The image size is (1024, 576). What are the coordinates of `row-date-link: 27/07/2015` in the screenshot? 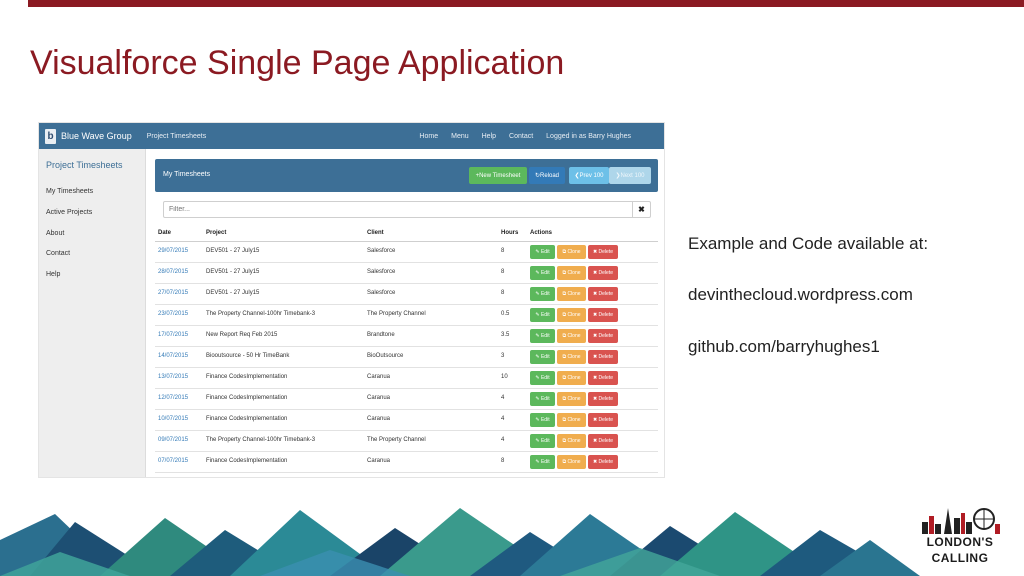 It's located at (173, 293).